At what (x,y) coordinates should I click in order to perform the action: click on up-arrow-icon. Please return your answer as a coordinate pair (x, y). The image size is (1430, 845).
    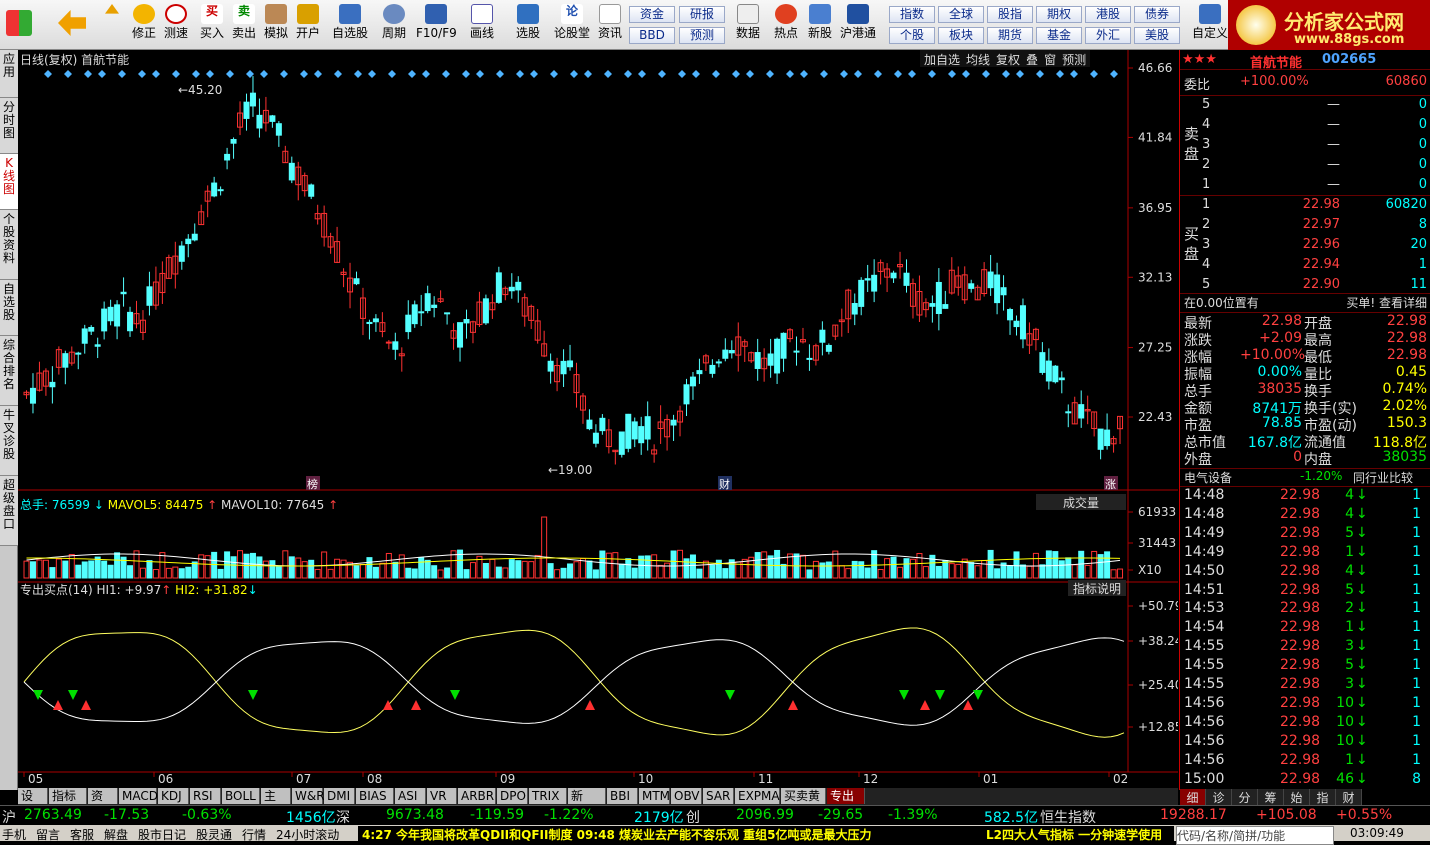
    Looking at the image, I should click on (112, 13).